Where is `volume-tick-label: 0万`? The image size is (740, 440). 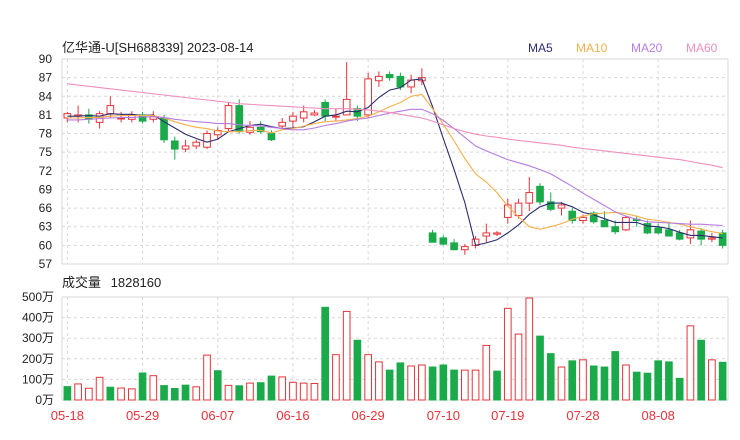
volume-tick-label: 0万 is located at coordinates (44, 400).